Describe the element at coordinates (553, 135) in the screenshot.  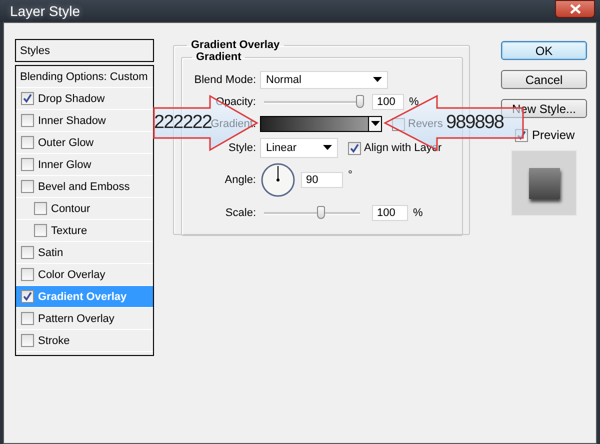
I see `checkbox-label: Preview` at that location.